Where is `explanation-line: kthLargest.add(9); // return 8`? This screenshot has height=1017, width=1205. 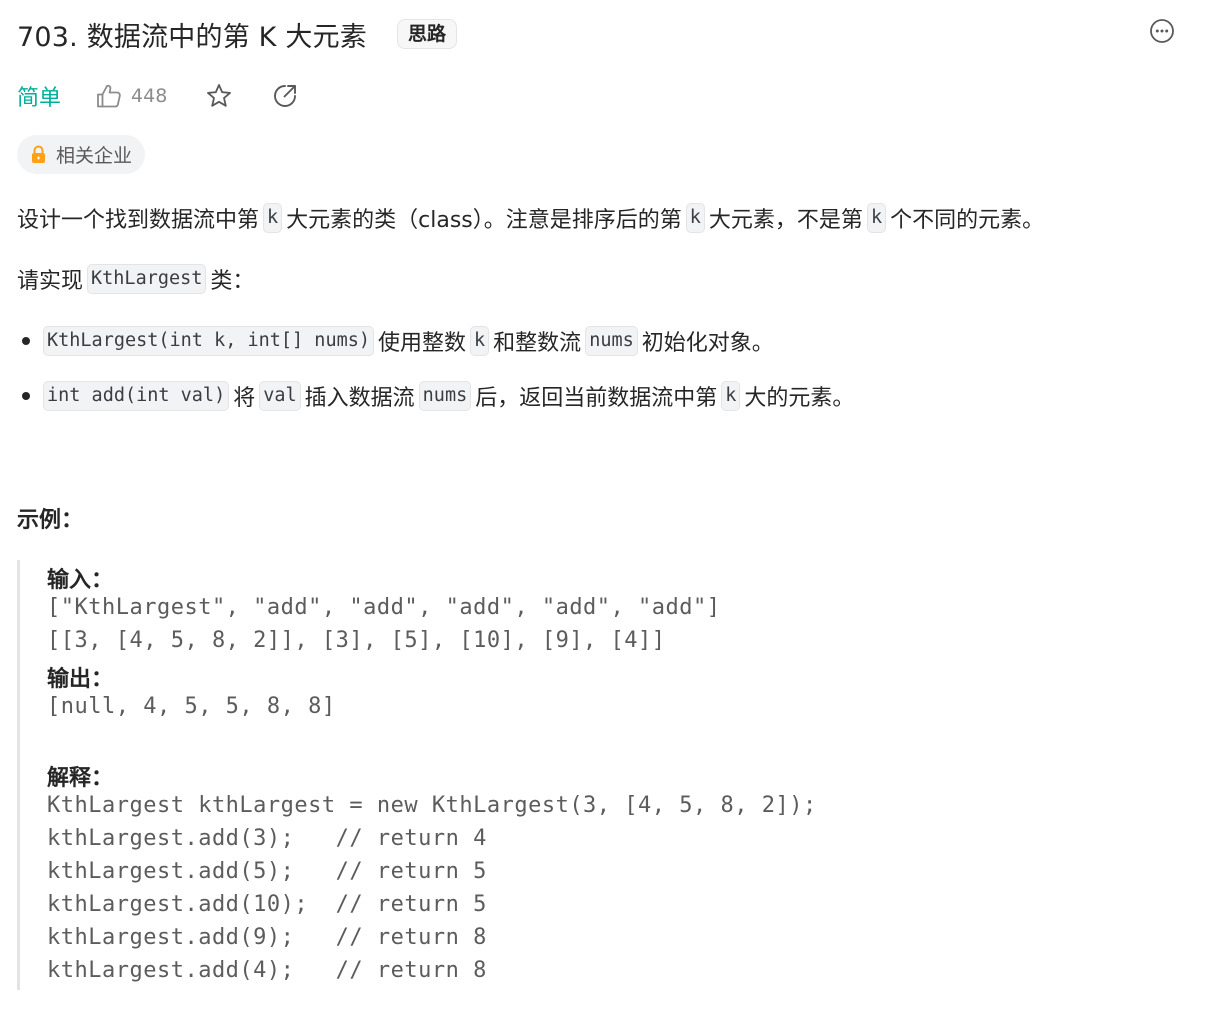
explanation-line: kthLargest.add(9); // return 8 is located at coordinates (267, 937).